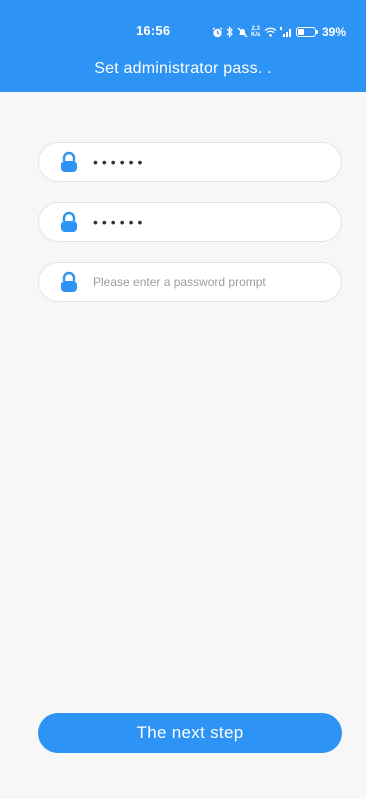 This screenshot has height=799, width=366. I want to click on network-speed: 2.3 K/s, so click(256, 32).